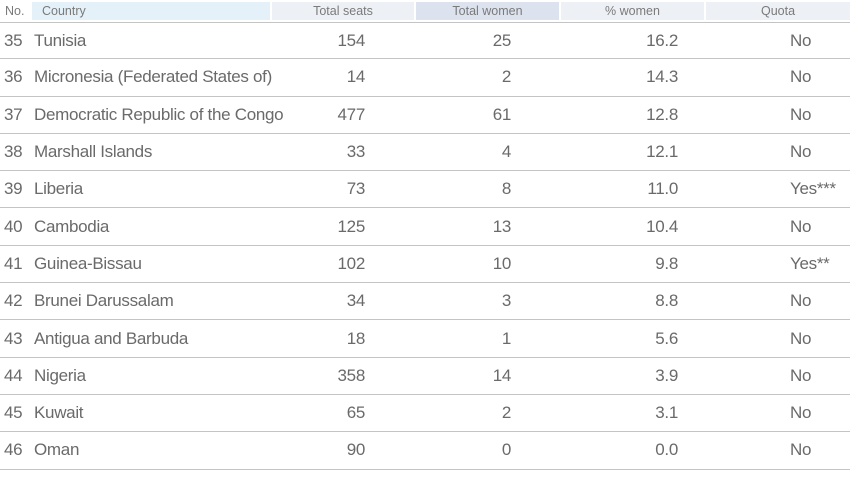 This screenshot has height=478, width=850. Describe the element at coordinates (356, 413) in the screenshot. I see `row-total-seats: 65` at that location.